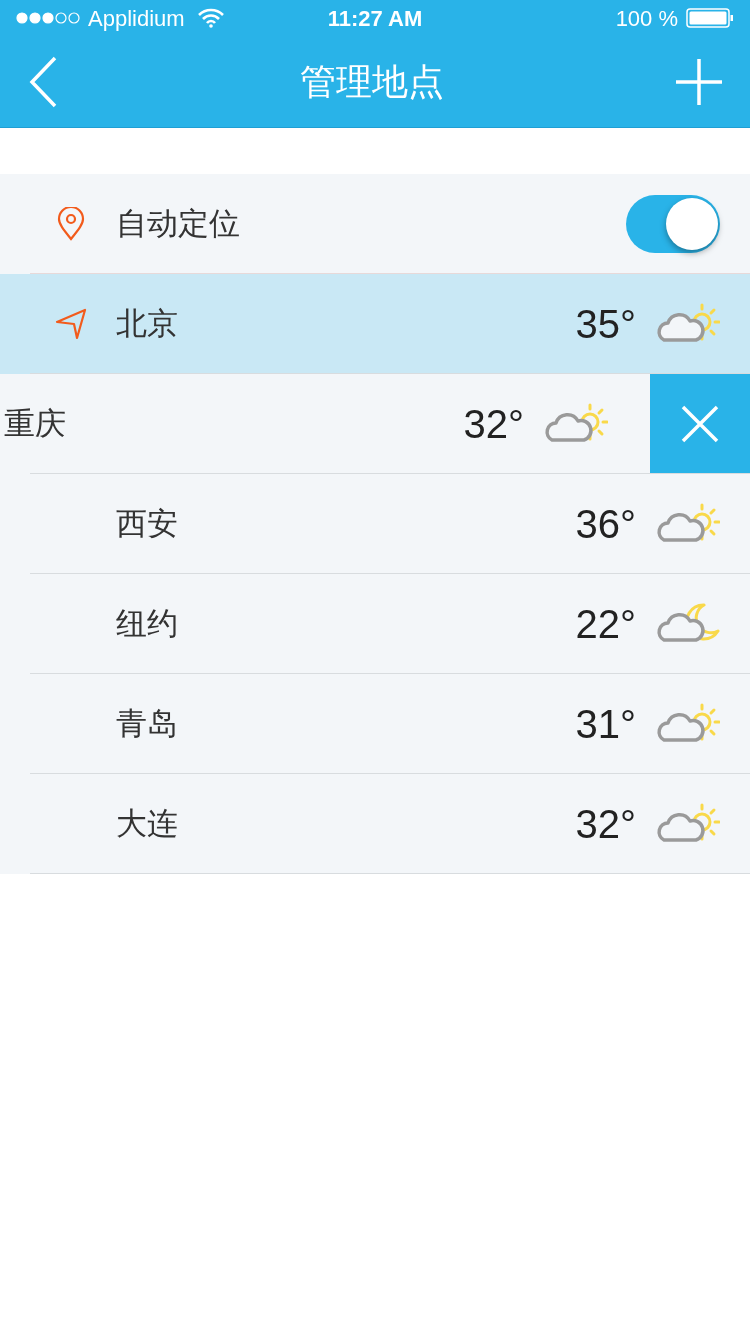 The height and width of the screenshot is (1334, 750). I want to click on city-row: 青岛 31°, so click(375, 724).